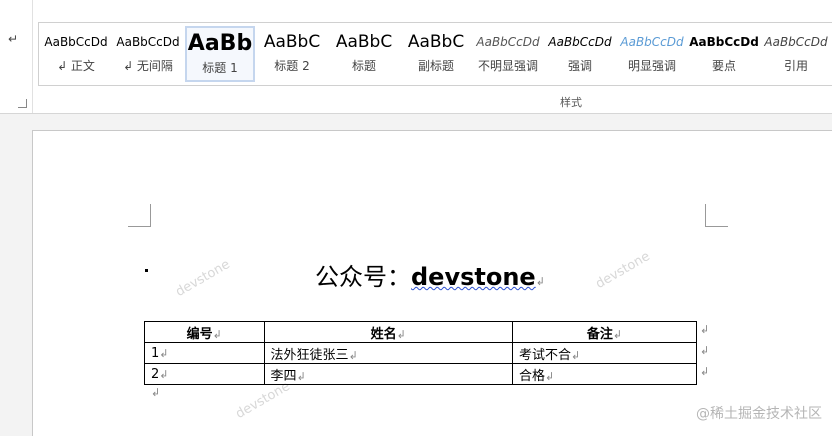  Describe the element at coordinates (220, 68) in the screenshot. I see `style-label: 标题 1` at that location.